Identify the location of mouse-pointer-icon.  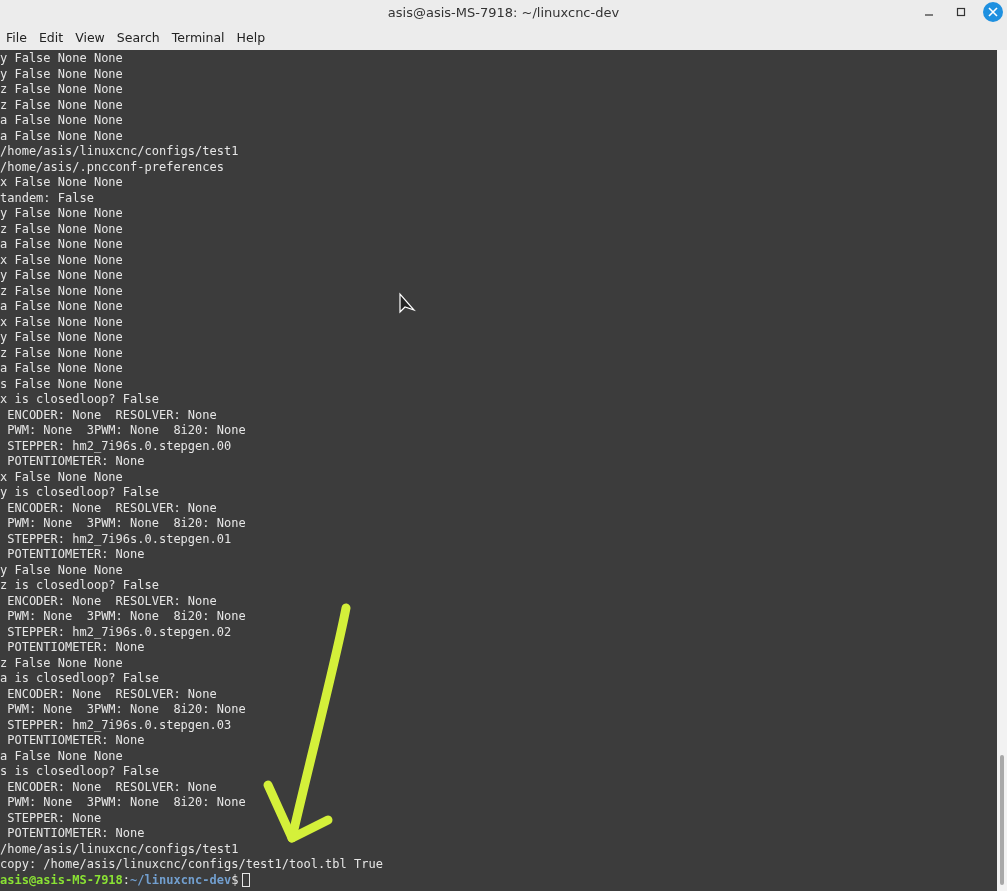
(407, 303).